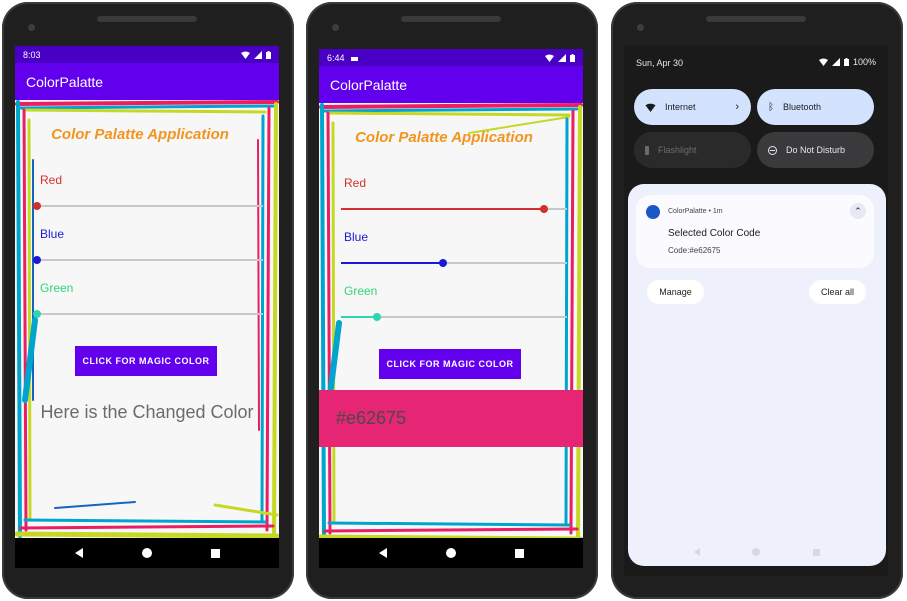 Image resolution: width=907 pixels, height=601 pixels. What do you see at coordinates (355, 58) in the screenshot?
I see `notification-icon` at bounding box center [355, 58].